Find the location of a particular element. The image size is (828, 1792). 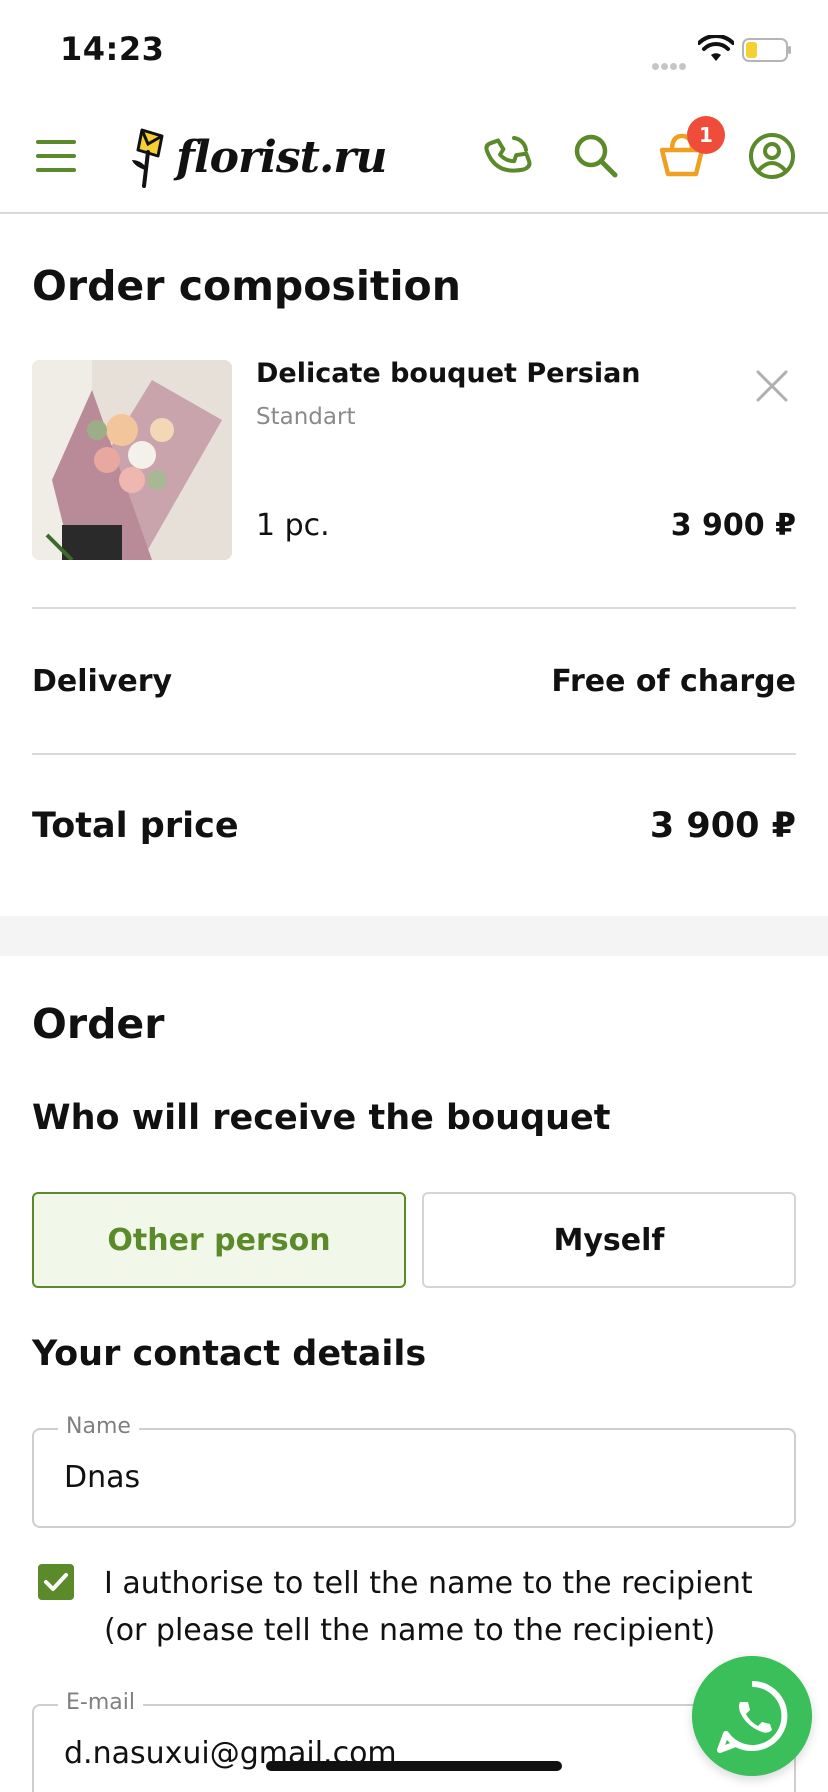

other-person-button: Other person is located at coordinates (219, 1240).